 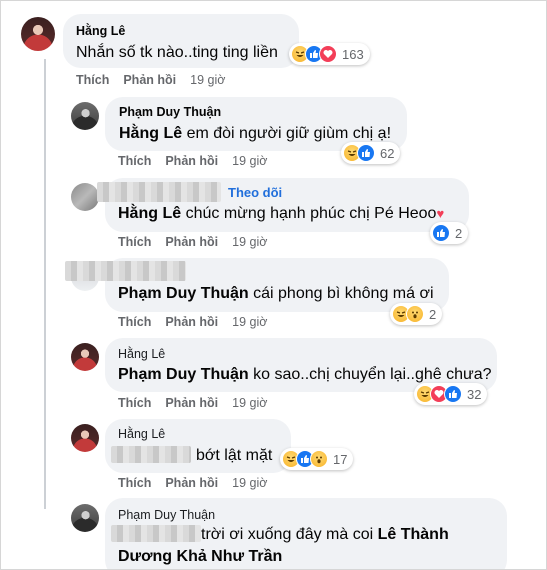 What do you see at coordinates (474, 394) in the screenshot?
I see `reaction-count: 32` at bounding box center [474, 394].